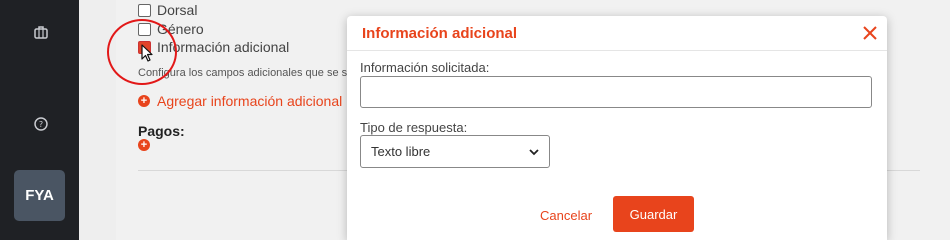 The width and height of the screenshot is (950, 240). Describe the element at coordinates (616, 92) in the screenshot. I see `info-input` at that location.